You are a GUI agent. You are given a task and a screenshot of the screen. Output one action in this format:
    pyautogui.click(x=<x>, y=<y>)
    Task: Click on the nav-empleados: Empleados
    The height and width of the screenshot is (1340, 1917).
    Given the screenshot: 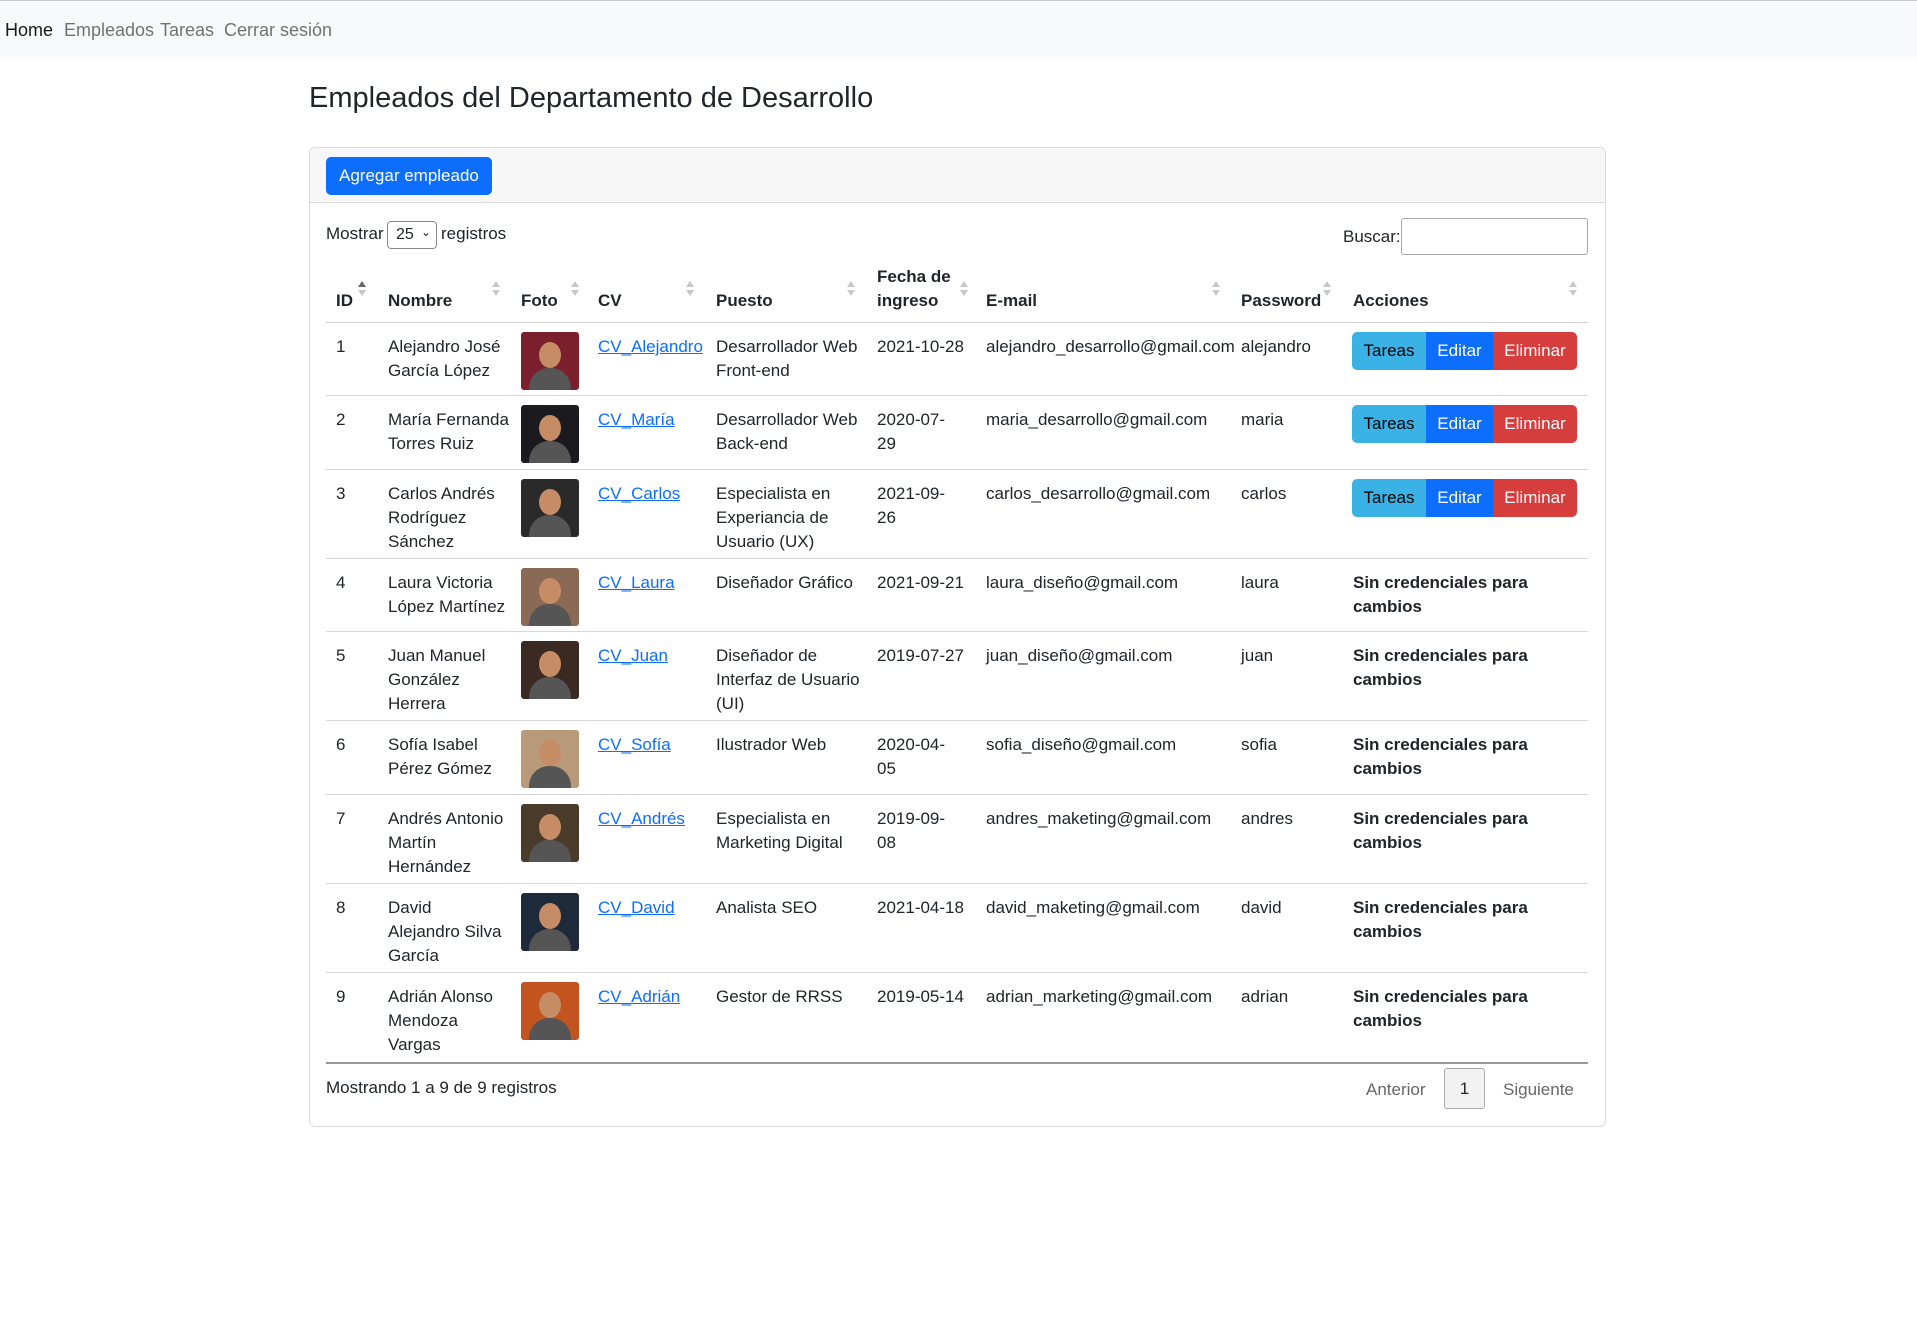 What is the action you would take?
    pyautogui.click(x=109, y=30)
    